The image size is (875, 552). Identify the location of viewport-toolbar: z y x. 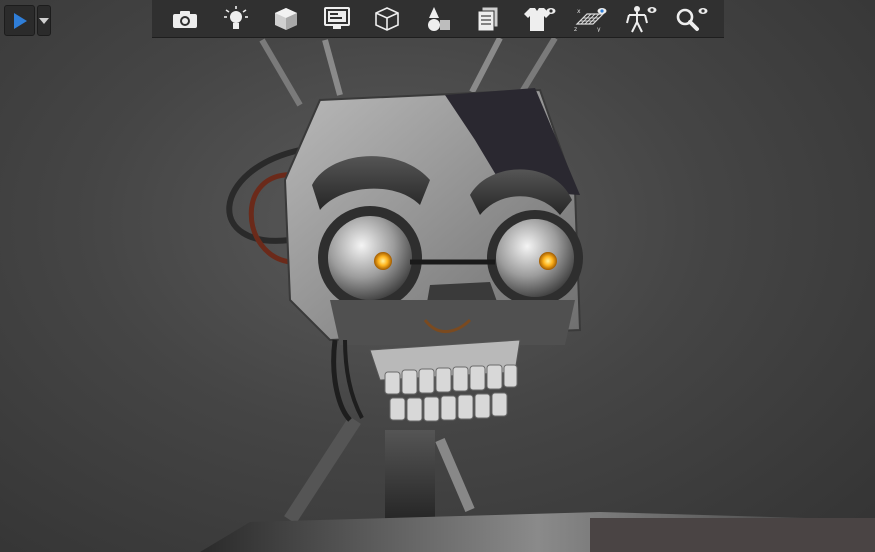
(438, 19).